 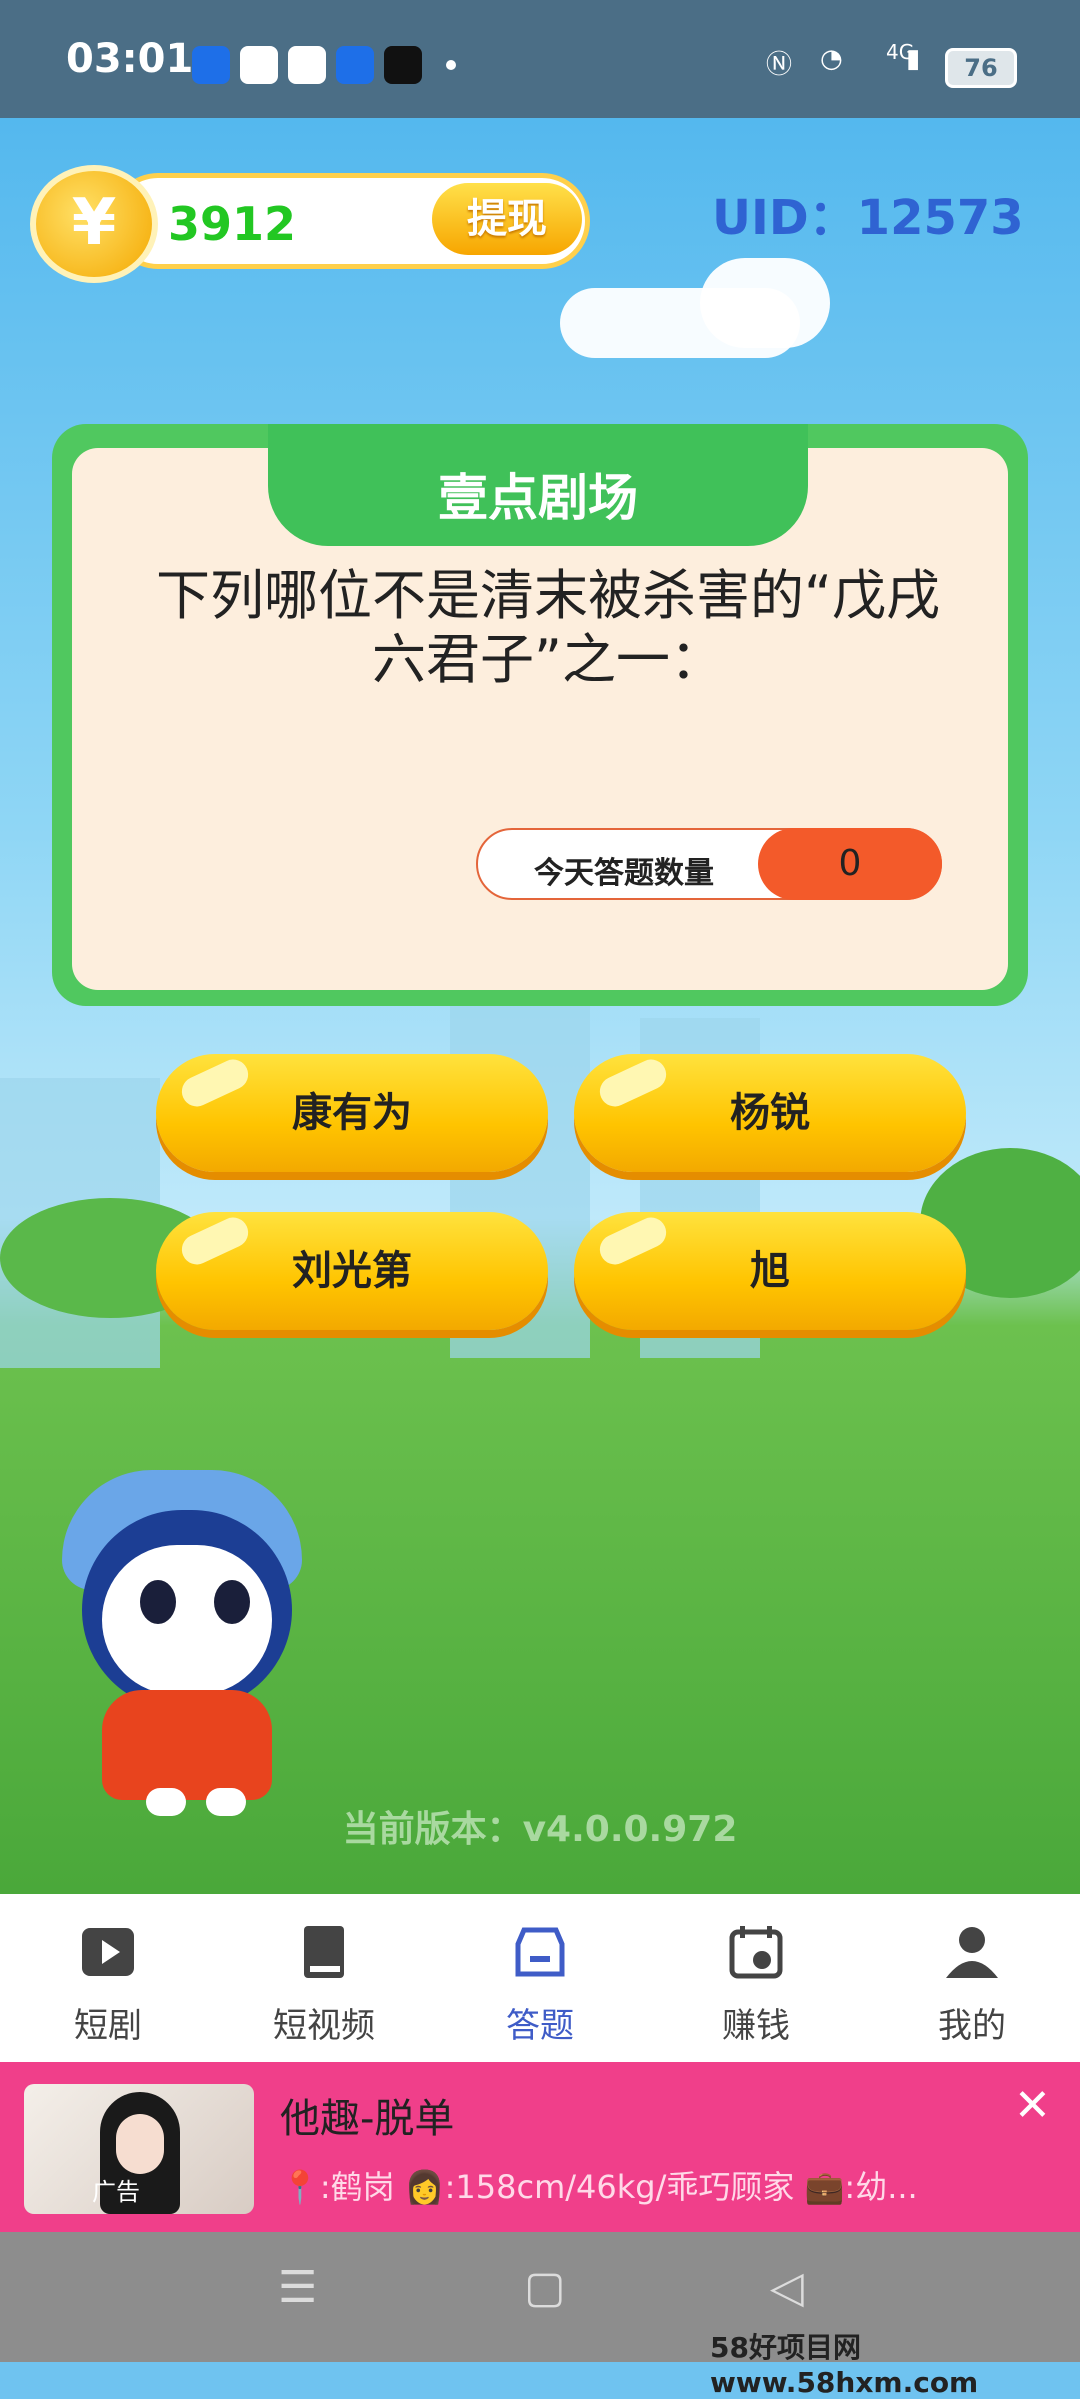 What do you see at coordinates (787, 2287) in the screenshot?
I see `back-icon: ◁` at bounding box center [787, 2287].